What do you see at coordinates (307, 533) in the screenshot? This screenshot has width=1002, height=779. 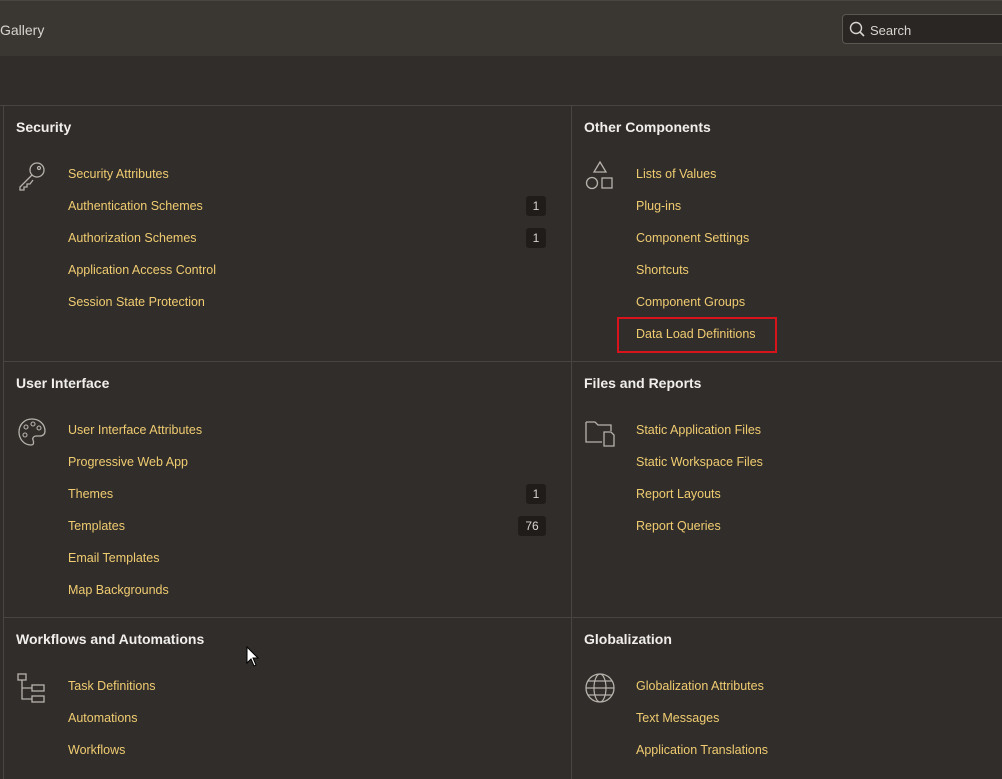 I see `list-item: Templates 76` at bounding box center [307, 533].